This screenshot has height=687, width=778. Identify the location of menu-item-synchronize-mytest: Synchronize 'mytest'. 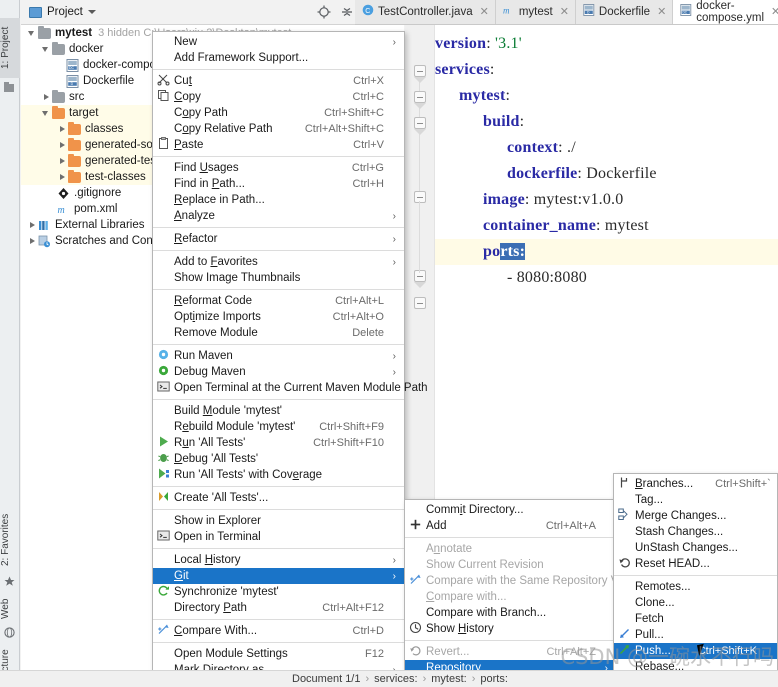
(278, 592).